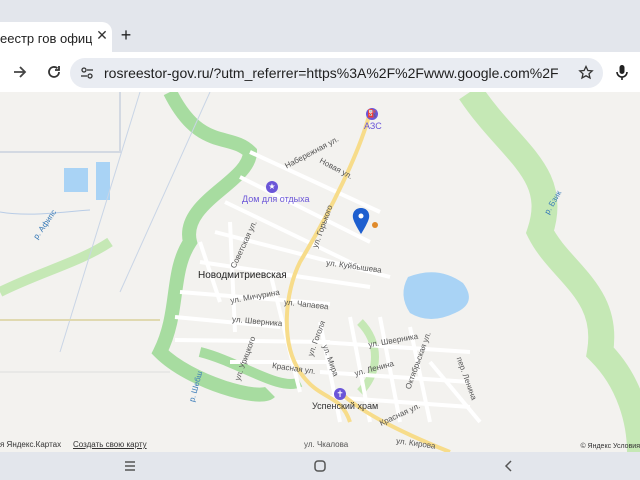 The image size is (640, 480). Describe the element at coordinates (46, 38) in the screenshot. I see `tab-title: еестр гов офиц` at that location.